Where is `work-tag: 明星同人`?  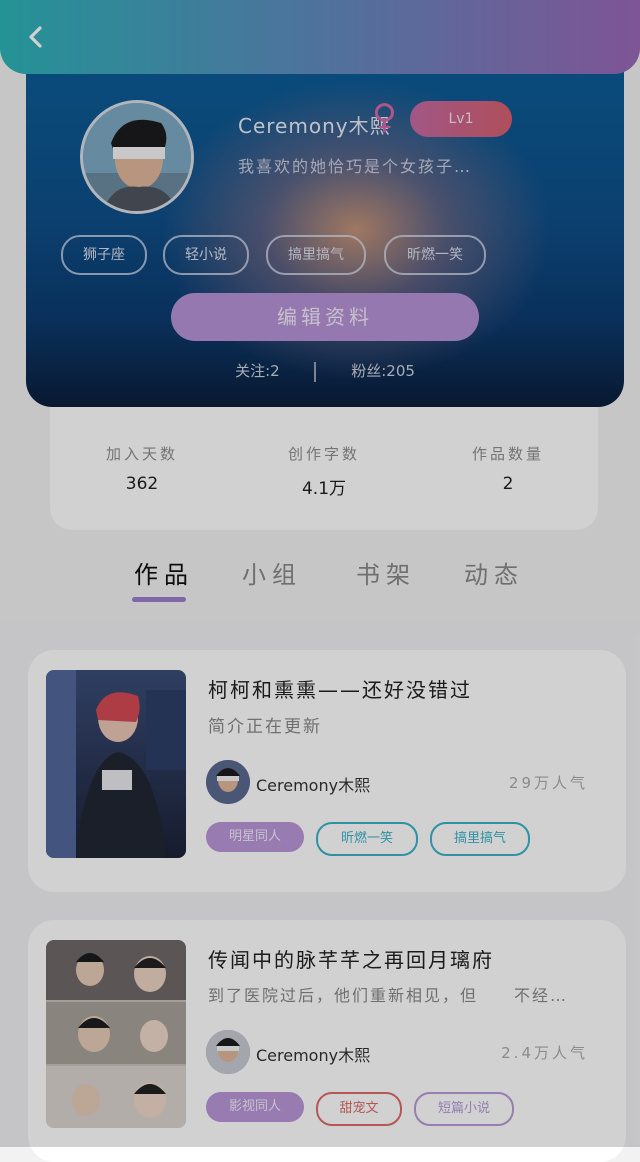 work-tag: 明星同人 is located at coordinates (255, 837).